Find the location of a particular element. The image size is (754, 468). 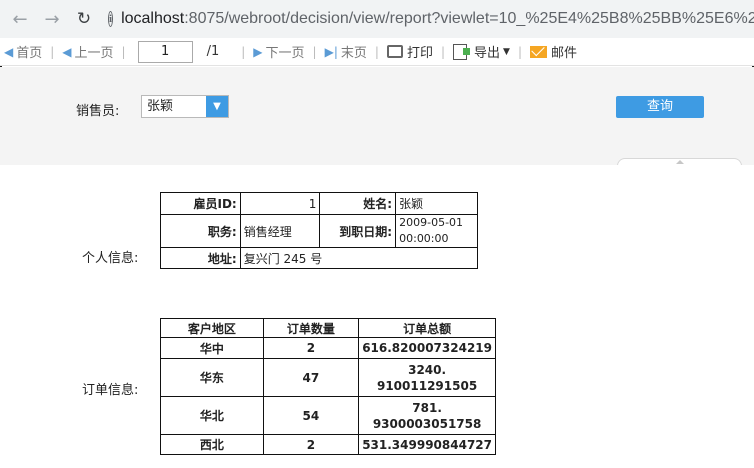

last-page-button: ▶| 末页 is located at coordinates (346, 52).